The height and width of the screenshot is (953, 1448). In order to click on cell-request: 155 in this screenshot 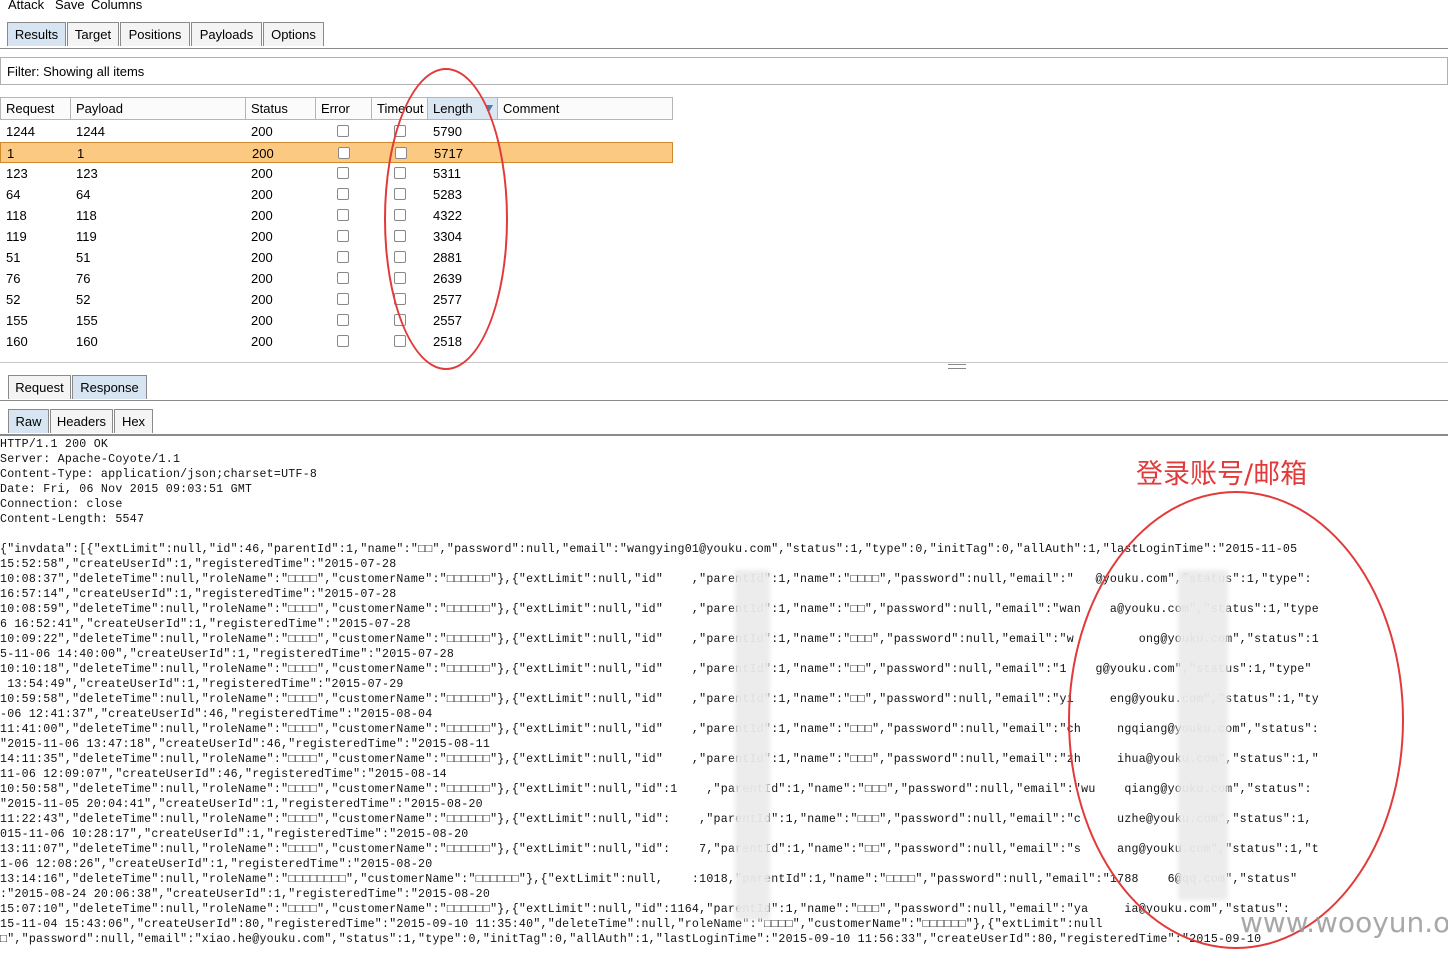, I will do `click(17, 320)`.